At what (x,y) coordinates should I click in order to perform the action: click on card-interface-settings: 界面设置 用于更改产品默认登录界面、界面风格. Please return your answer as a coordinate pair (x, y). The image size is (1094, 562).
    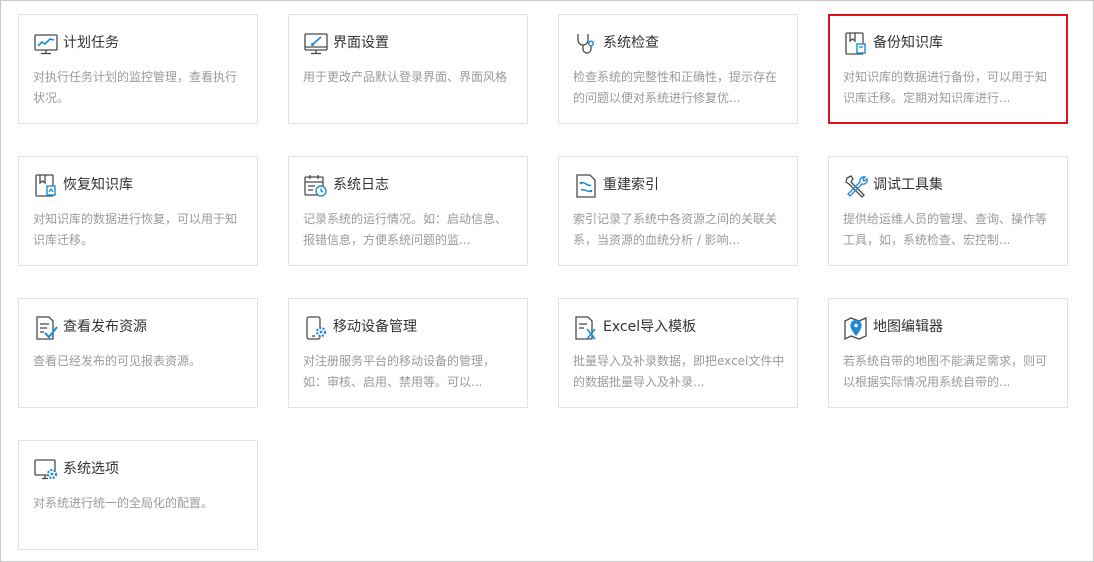
    Looking at the image, I should click on (408, 69).